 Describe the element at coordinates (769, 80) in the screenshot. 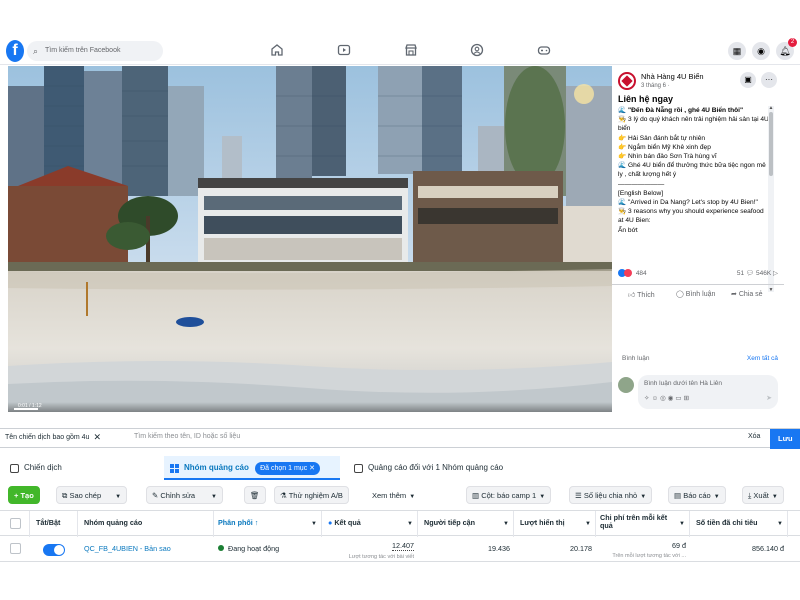

I see `more-options-icon: ···` at that location.